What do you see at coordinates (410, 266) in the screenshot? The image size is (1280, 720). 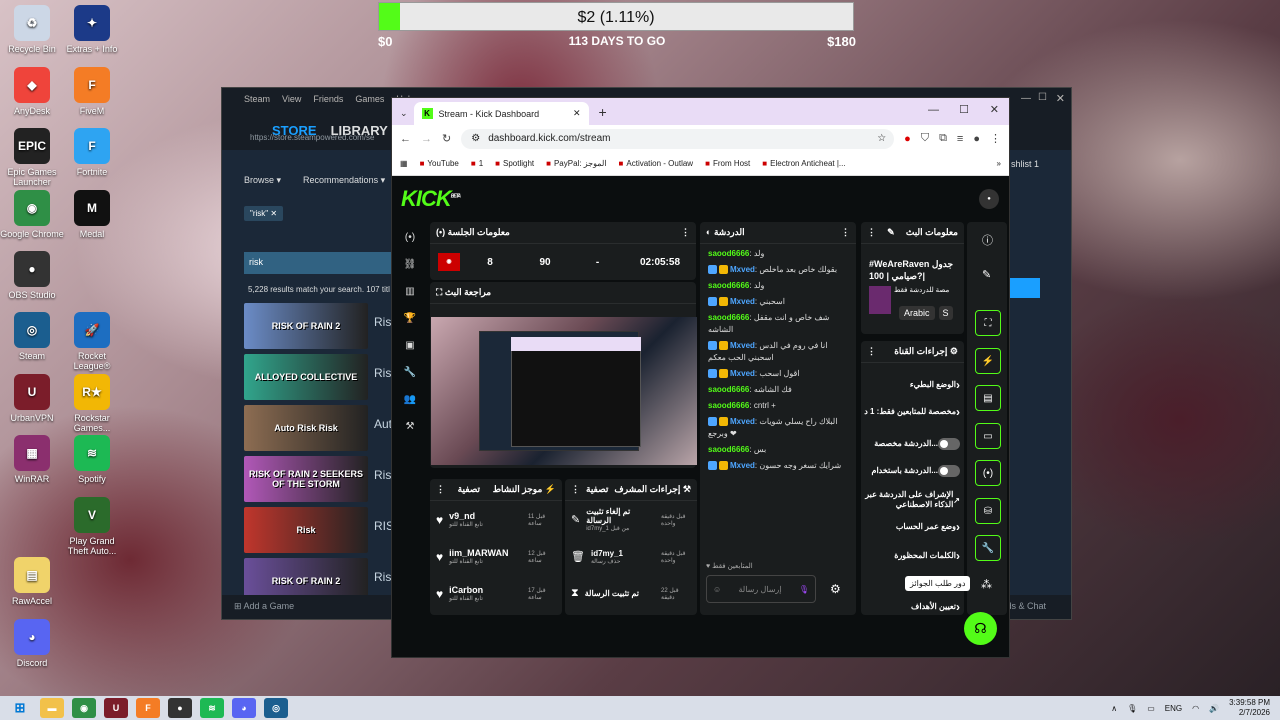 I see `link-icon: ⛓` at bounding box center [410, 266].